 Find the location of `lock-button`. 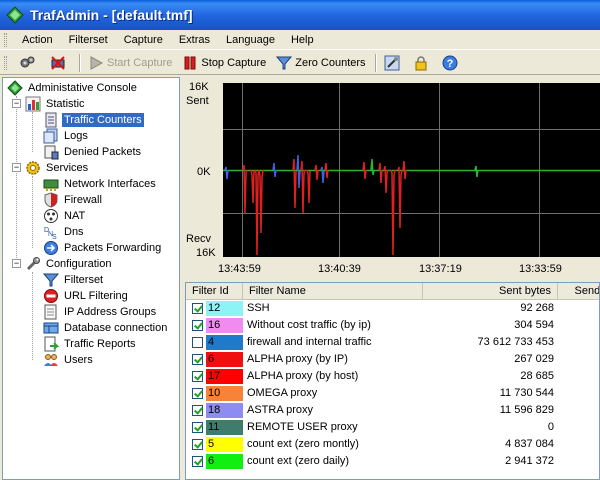

lock-button is located at coordinates (422, 63).